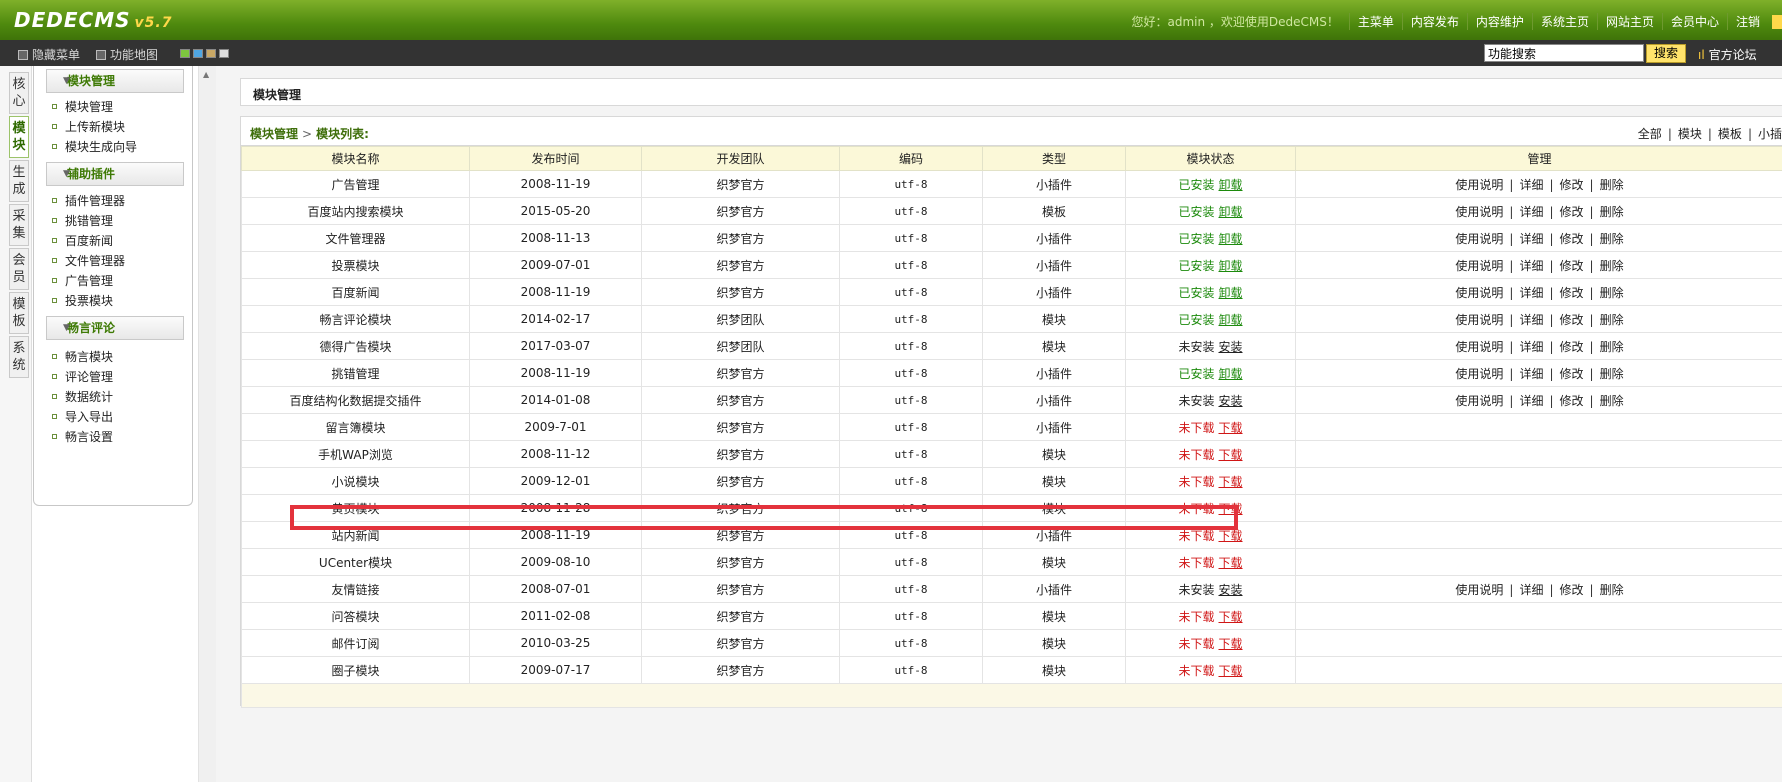 The width and height of the screenshot is (1782, 782). Describe the element at coordinates (82, 220) in the screenshot. I see `menu-item-error-report: 挑错管理` at that location.